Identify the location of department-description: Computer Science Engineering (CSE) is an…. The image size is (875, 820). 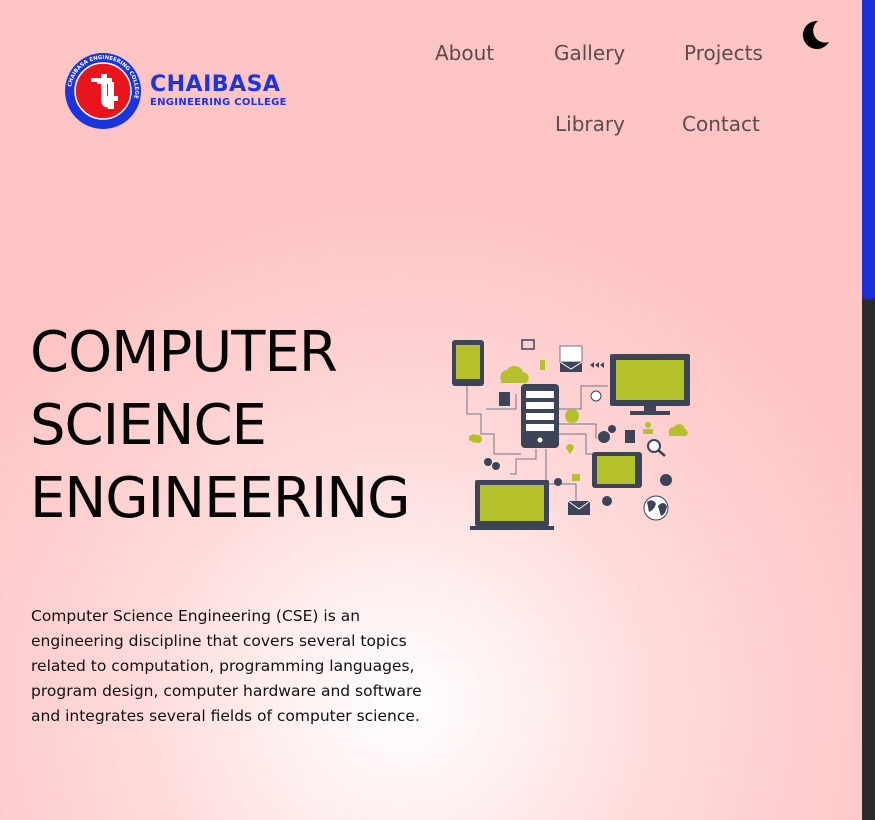
(226, 666).